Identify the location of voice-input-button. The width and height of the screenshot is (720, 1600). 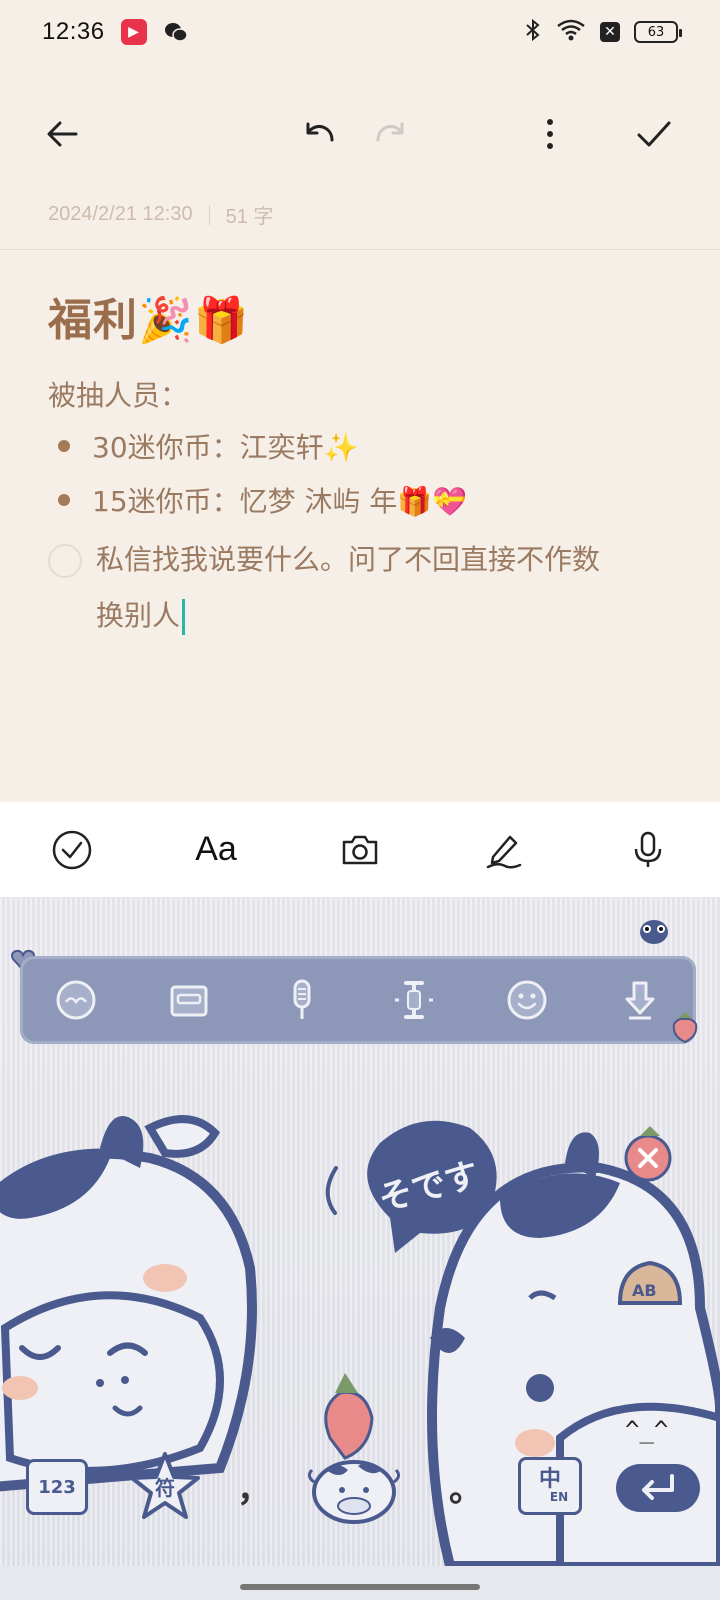
(648, 850).